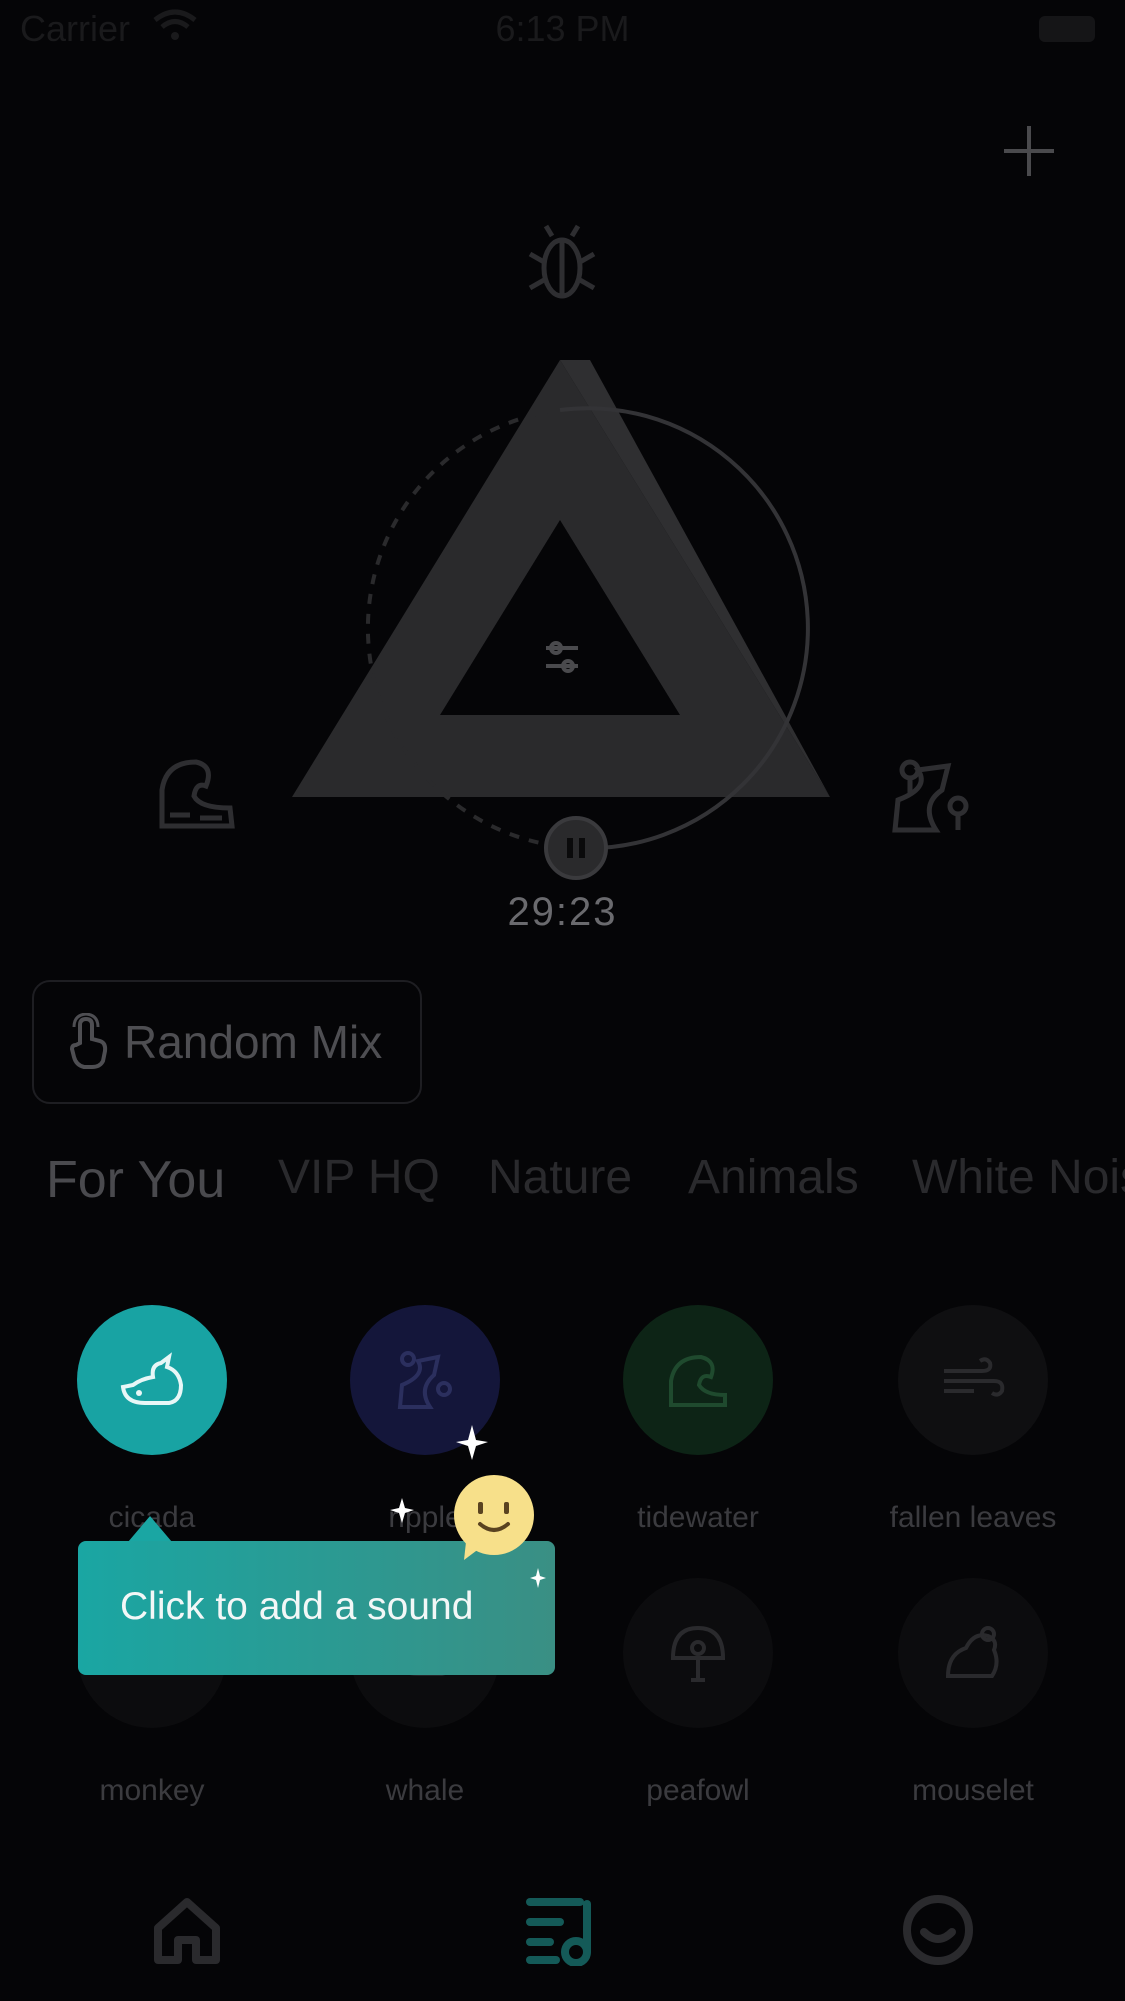 The width and height of the screenshot is (1125, 2001). I want to click on home-icon, so click(187, 1931).